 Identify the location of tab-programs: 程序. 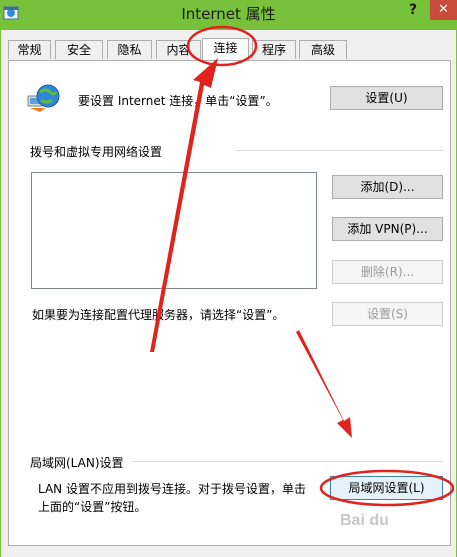
(274, 49).